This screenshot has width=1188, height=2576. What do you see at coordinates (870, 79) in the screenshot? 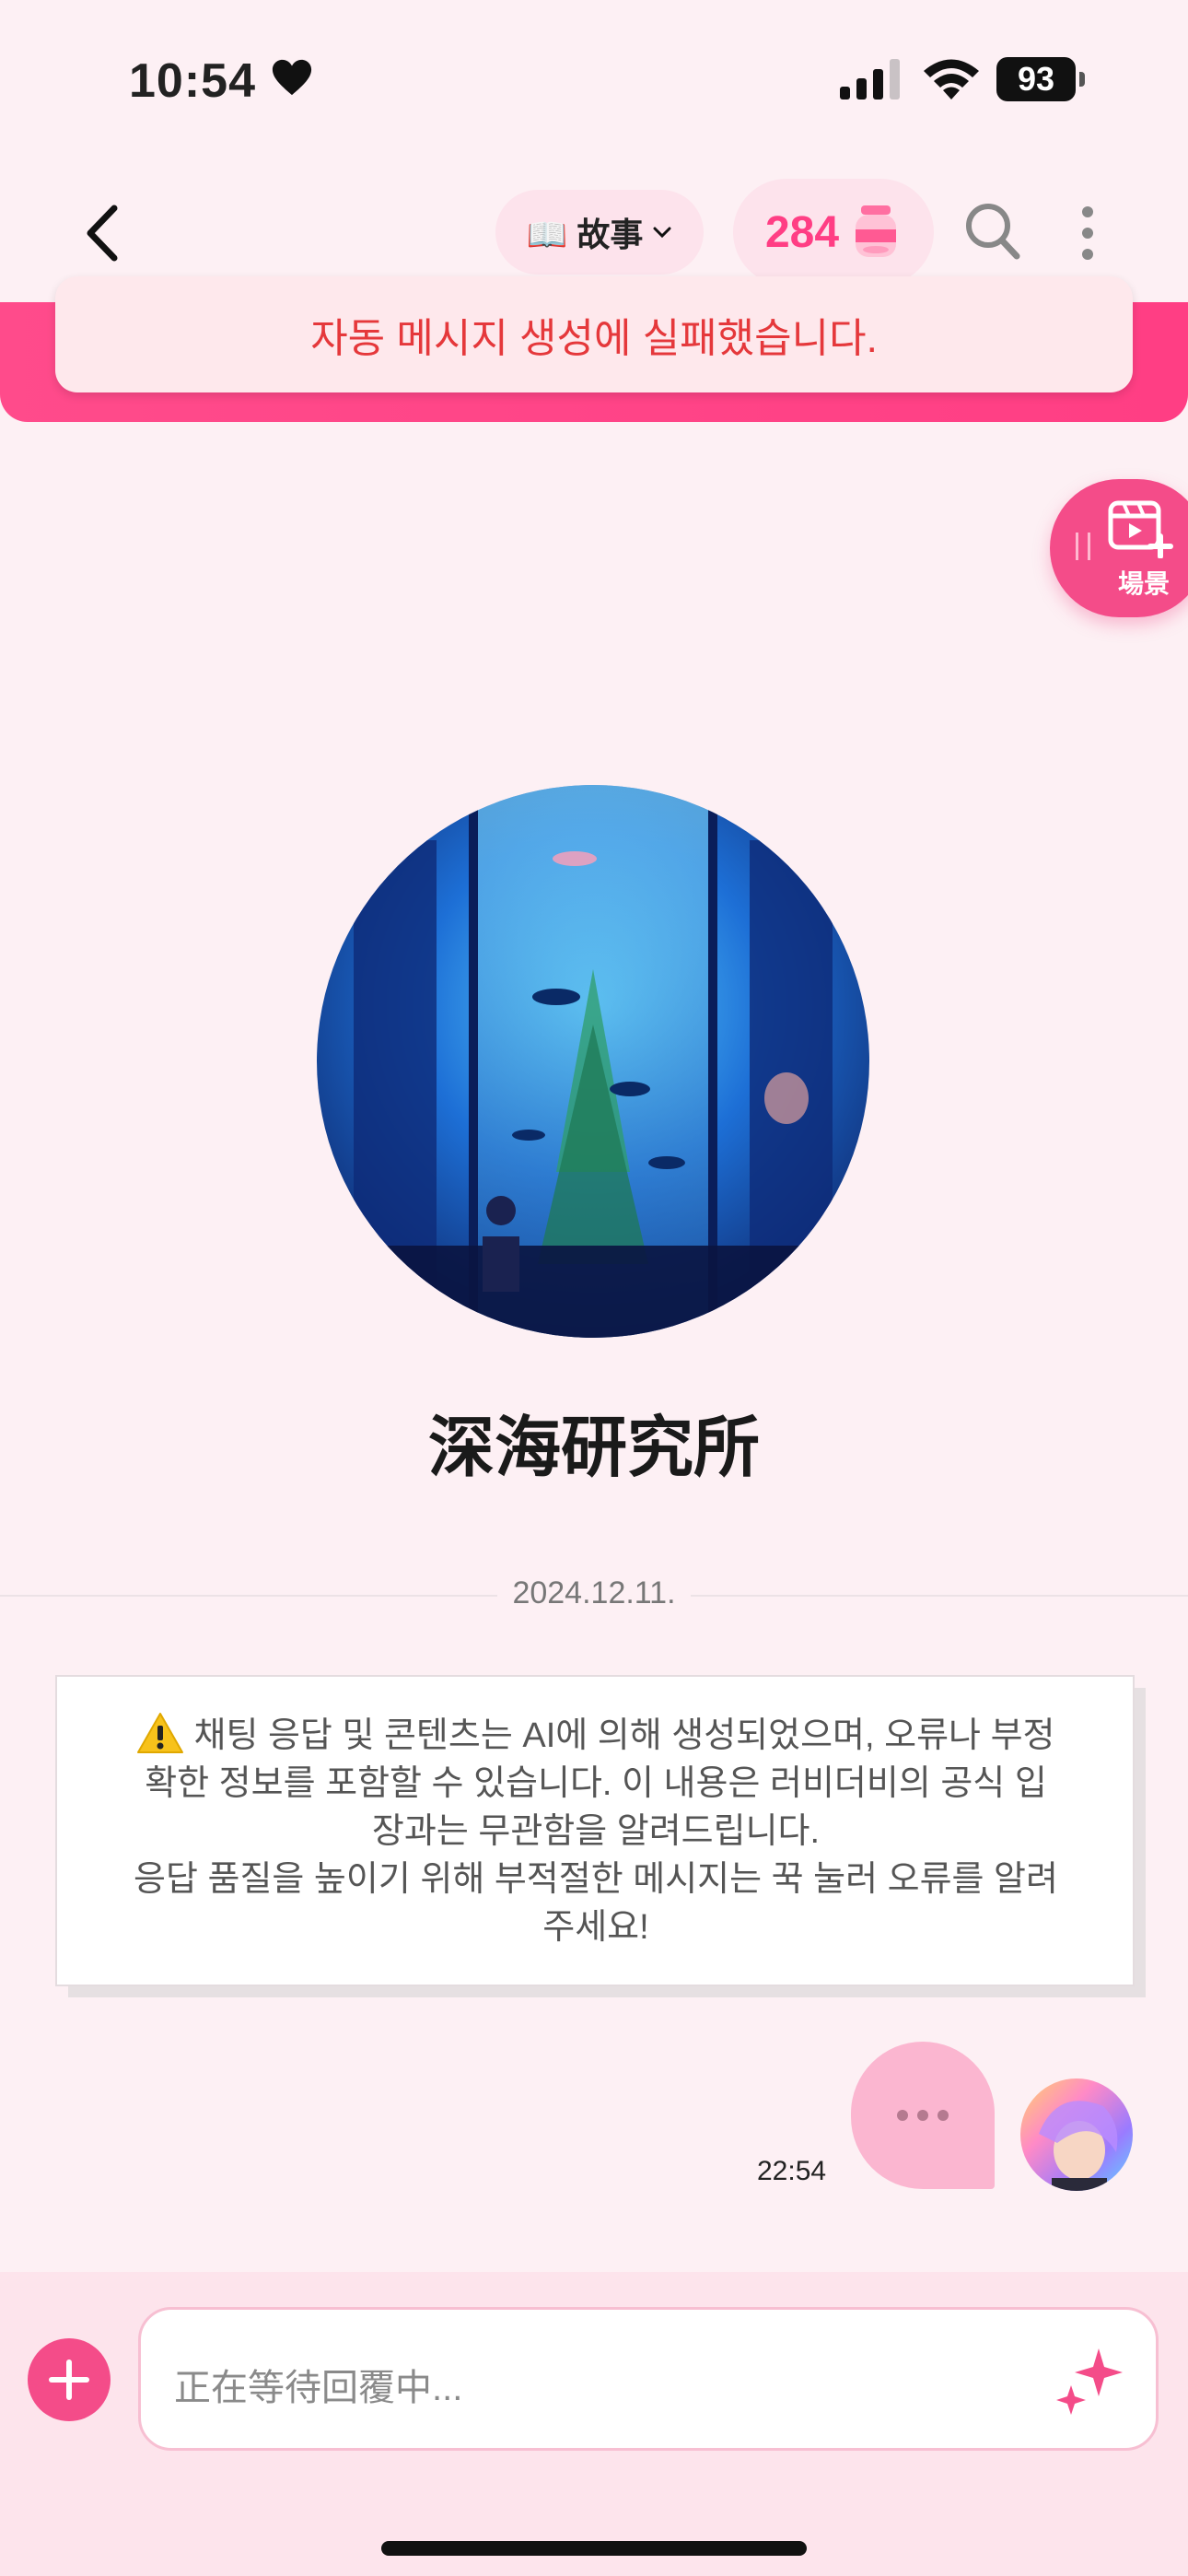
I see `cellular-signal-icon` at bounding box center [870, 79].